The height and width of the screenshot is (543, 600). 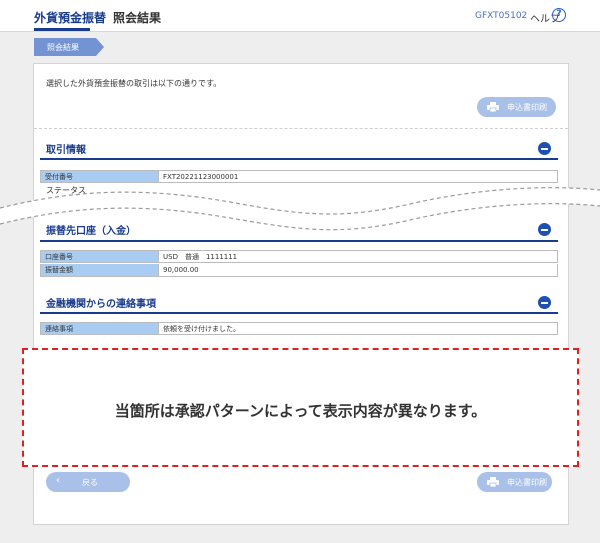 I want to click on row-key: 振替金額, so click(x=100, y=270).